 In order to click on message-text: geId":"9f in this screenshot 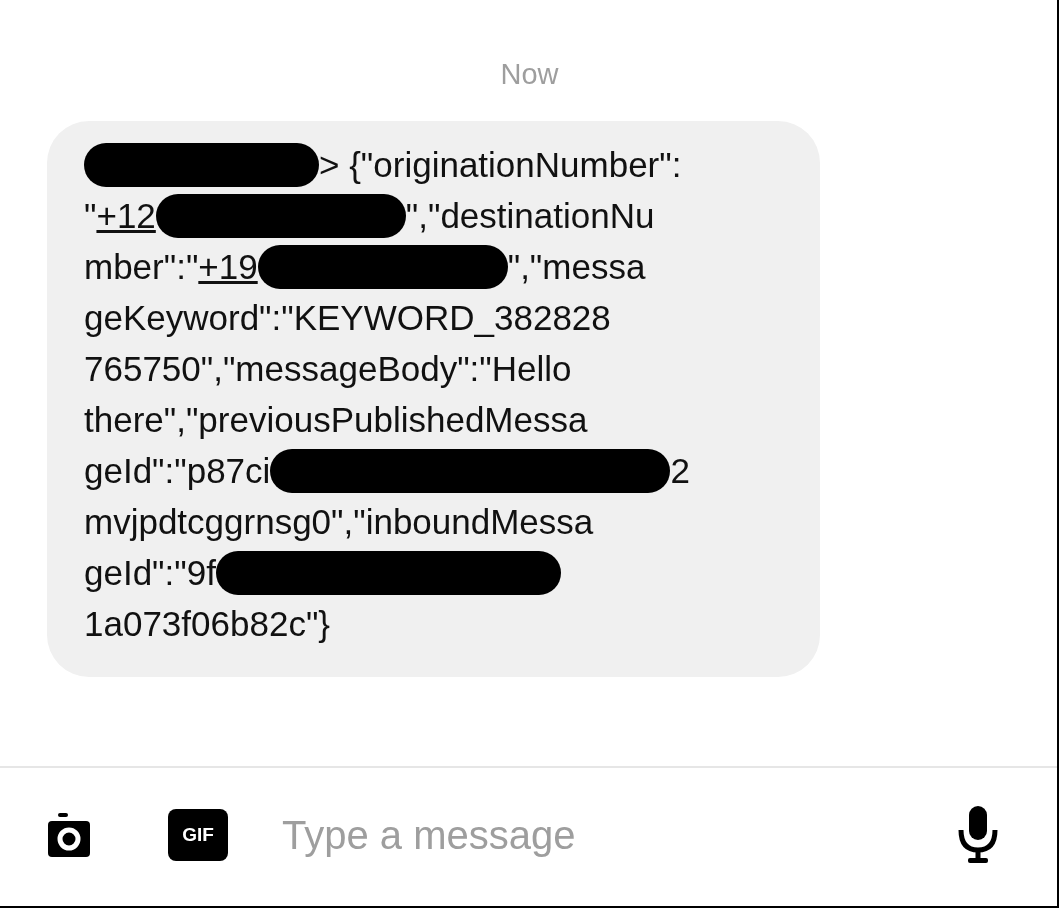, I will do `click(150, 573)`.